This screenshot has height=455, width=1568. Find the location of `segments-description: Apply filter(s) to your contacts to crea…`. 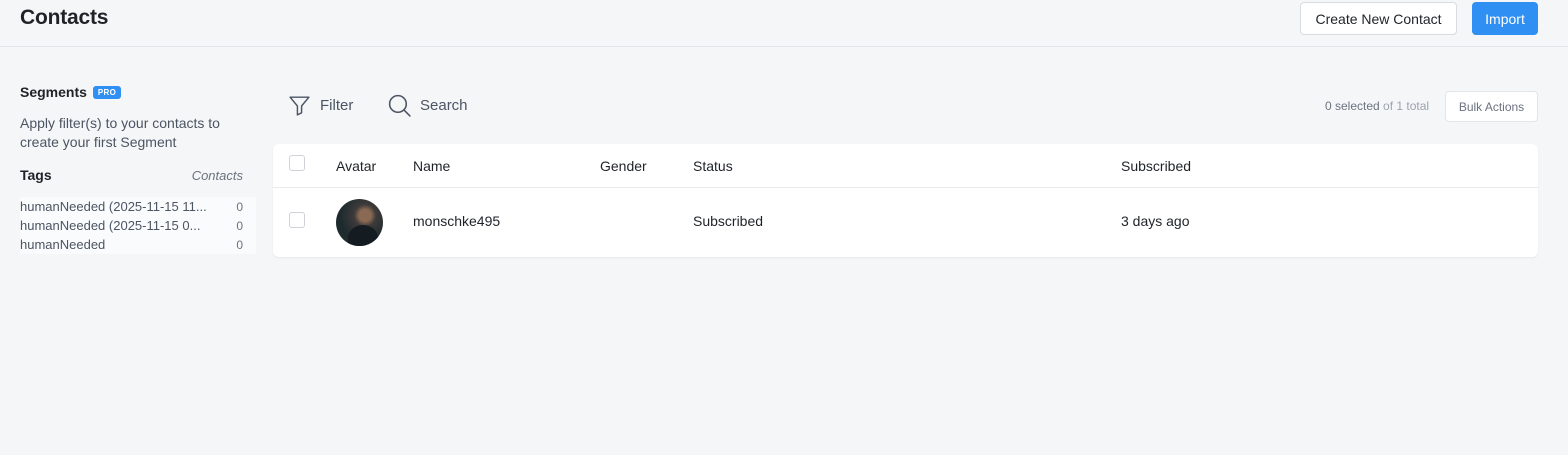

segments-description: Apply filter(s) to your contacts to crea… is located at coordinates (120, 132).